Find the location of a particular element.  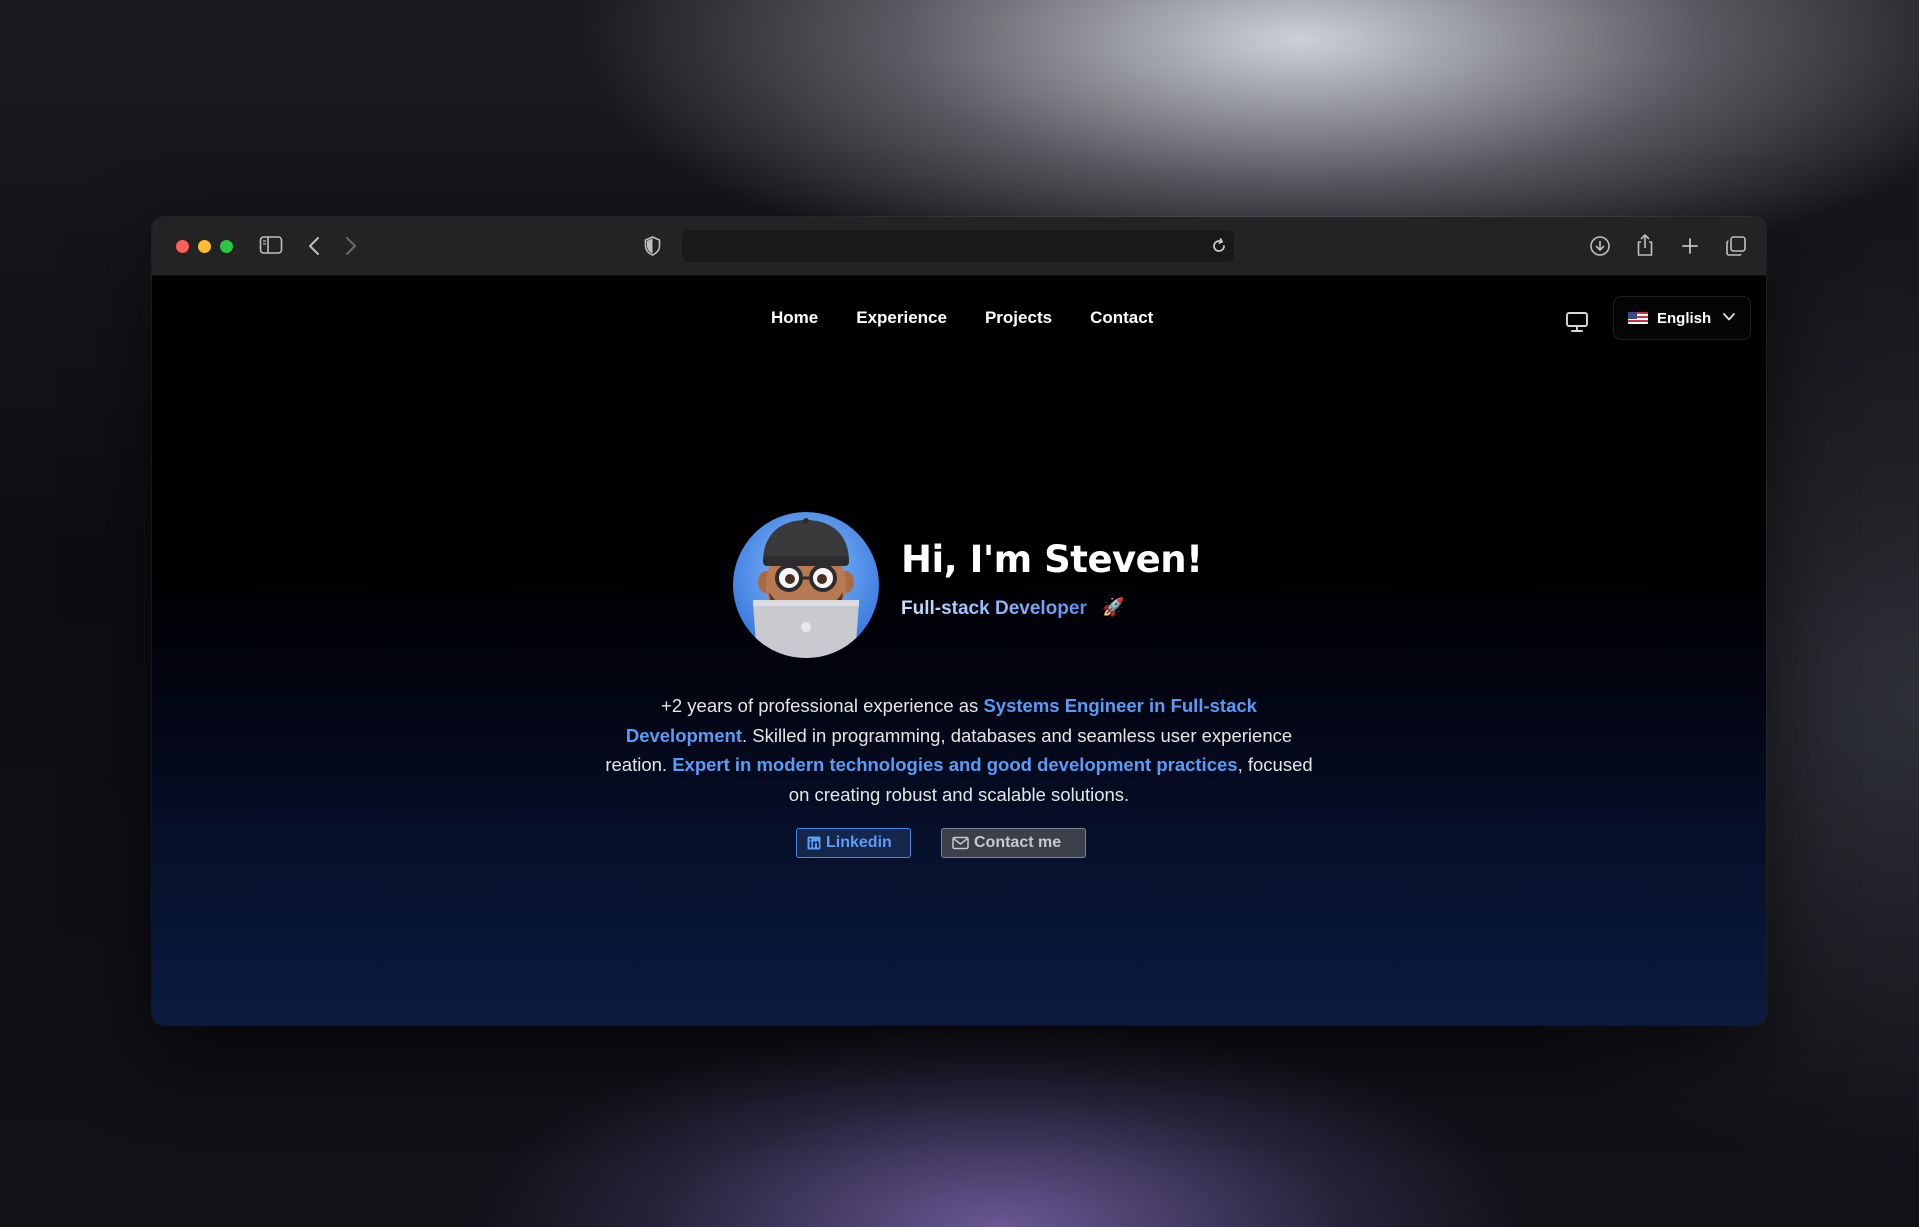

back-arrow-icon is located at coordinates (314, 246).